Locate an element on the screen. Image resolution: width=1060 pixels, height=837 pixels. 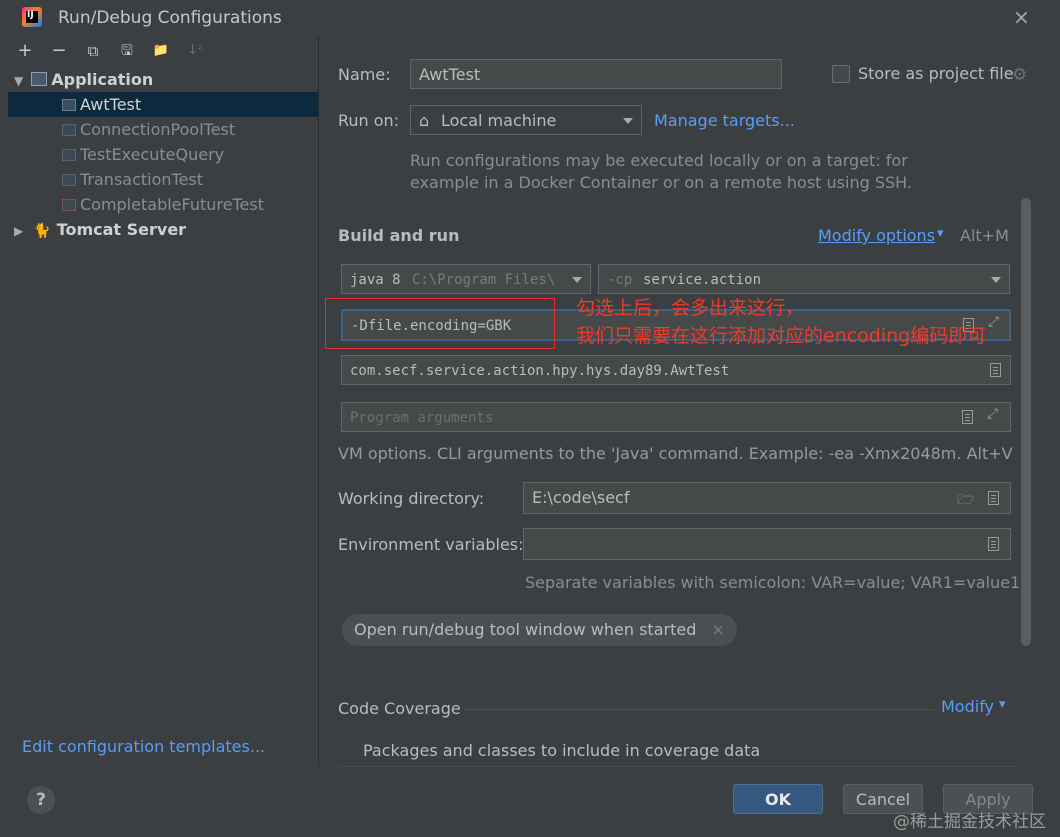
tree-selection-highlight is located at coordinates (163, 104).